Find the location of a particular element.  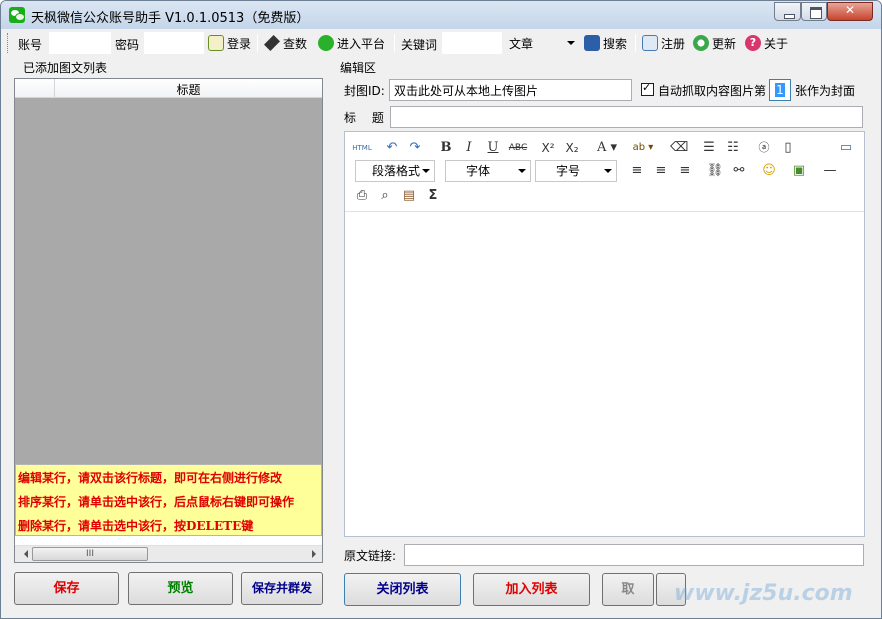

undo-icon: ↶ is located at coordinates (392, 148).